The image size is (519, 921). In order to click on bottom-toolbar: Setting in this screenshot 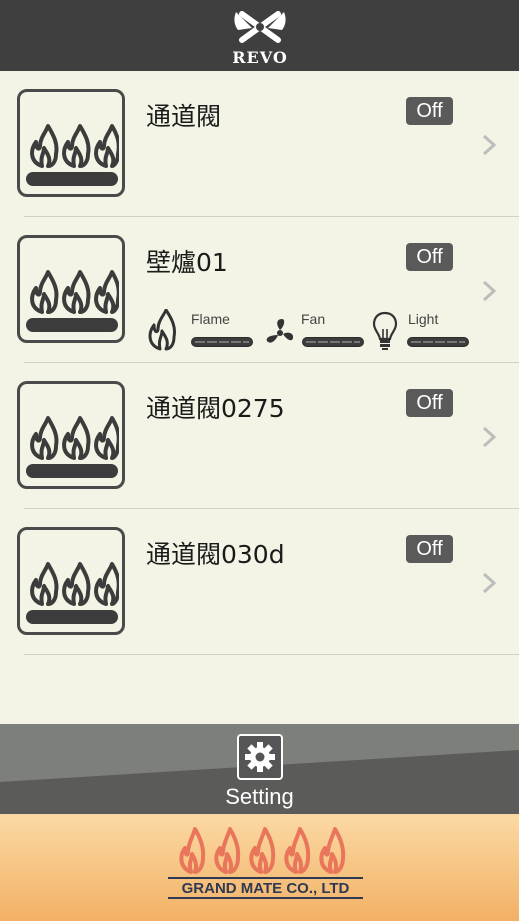, I will do `click(259, 769)`.